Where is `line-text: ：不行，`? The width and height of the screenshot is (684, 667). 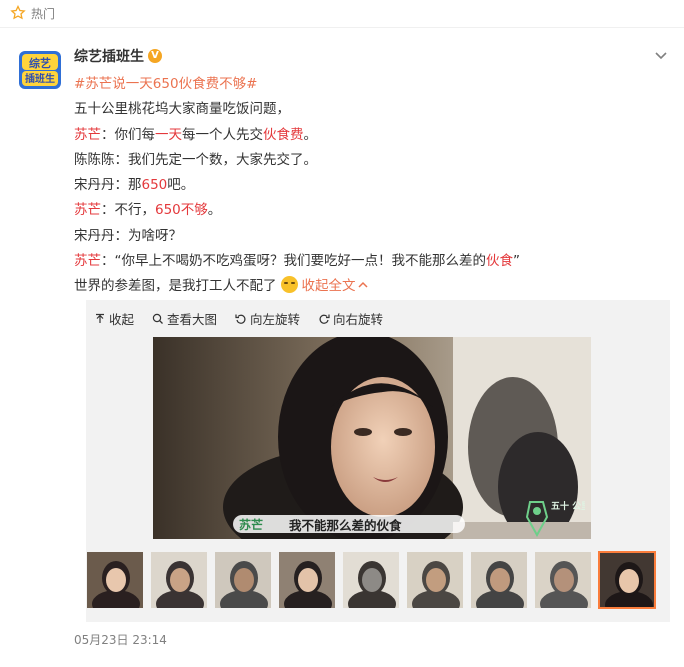
line-text: ：不行， is located at coordinates (128, 210).